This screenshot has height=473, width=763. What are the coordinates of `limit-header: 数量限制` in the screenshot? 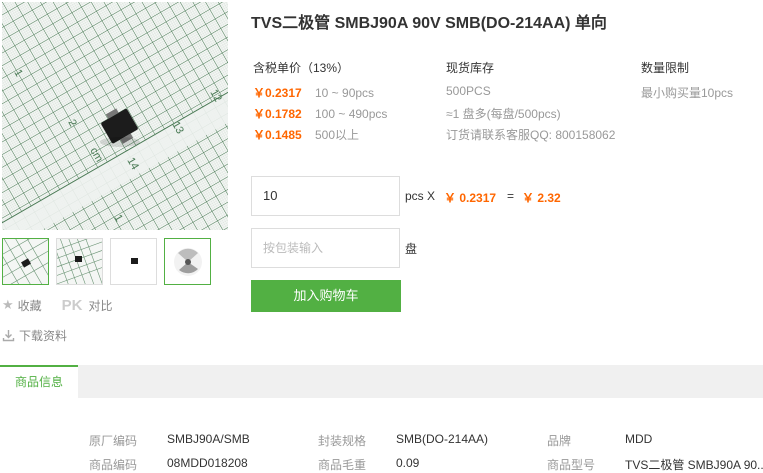 It's located at (665, 68).